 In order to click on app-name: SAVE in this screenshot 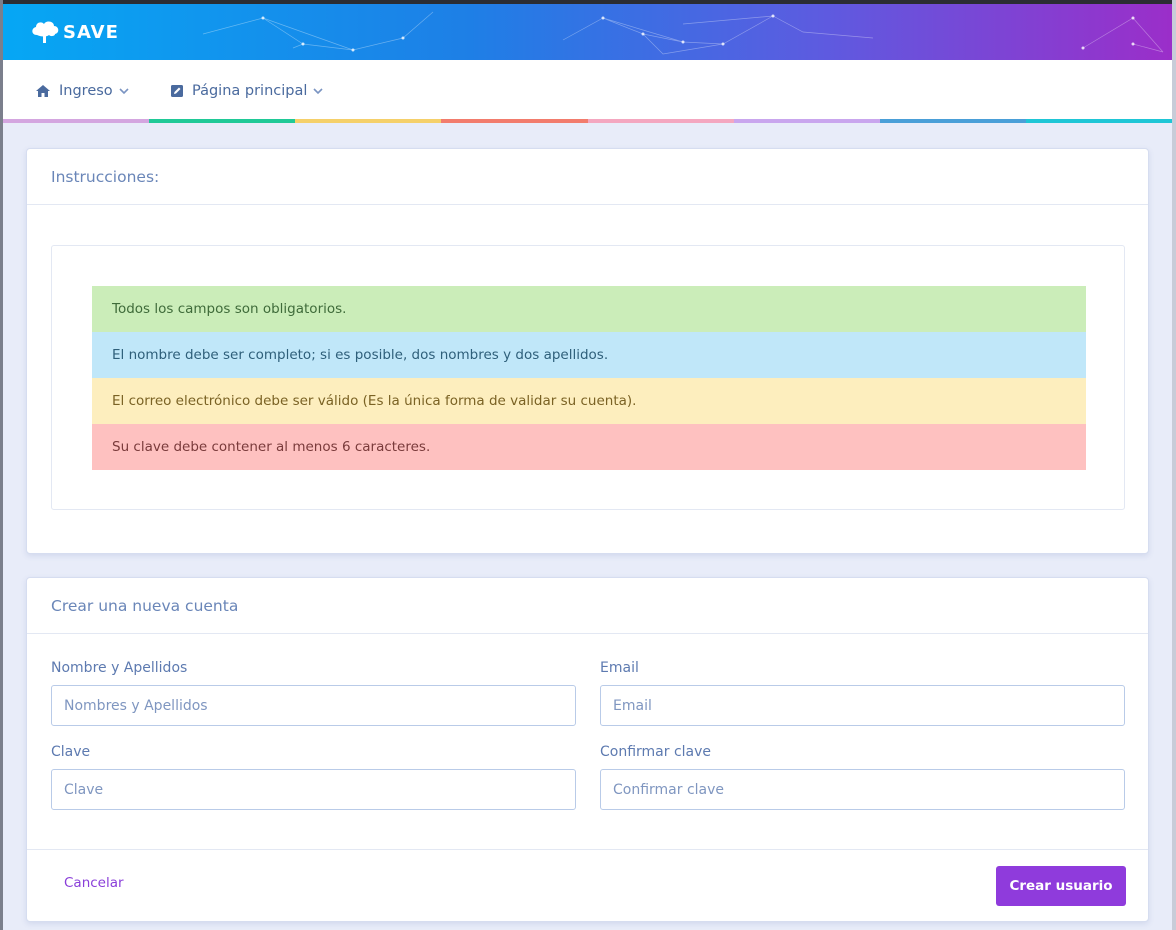, I will do `click(91, 32)`.